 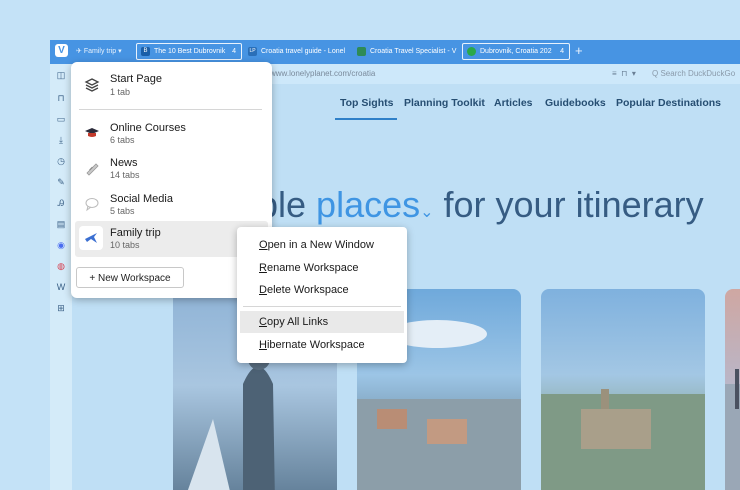 What do you see at coordinates (579, 51) in the screenshot?
I see `new-tab-button: +` at bounding box center [579, 51].